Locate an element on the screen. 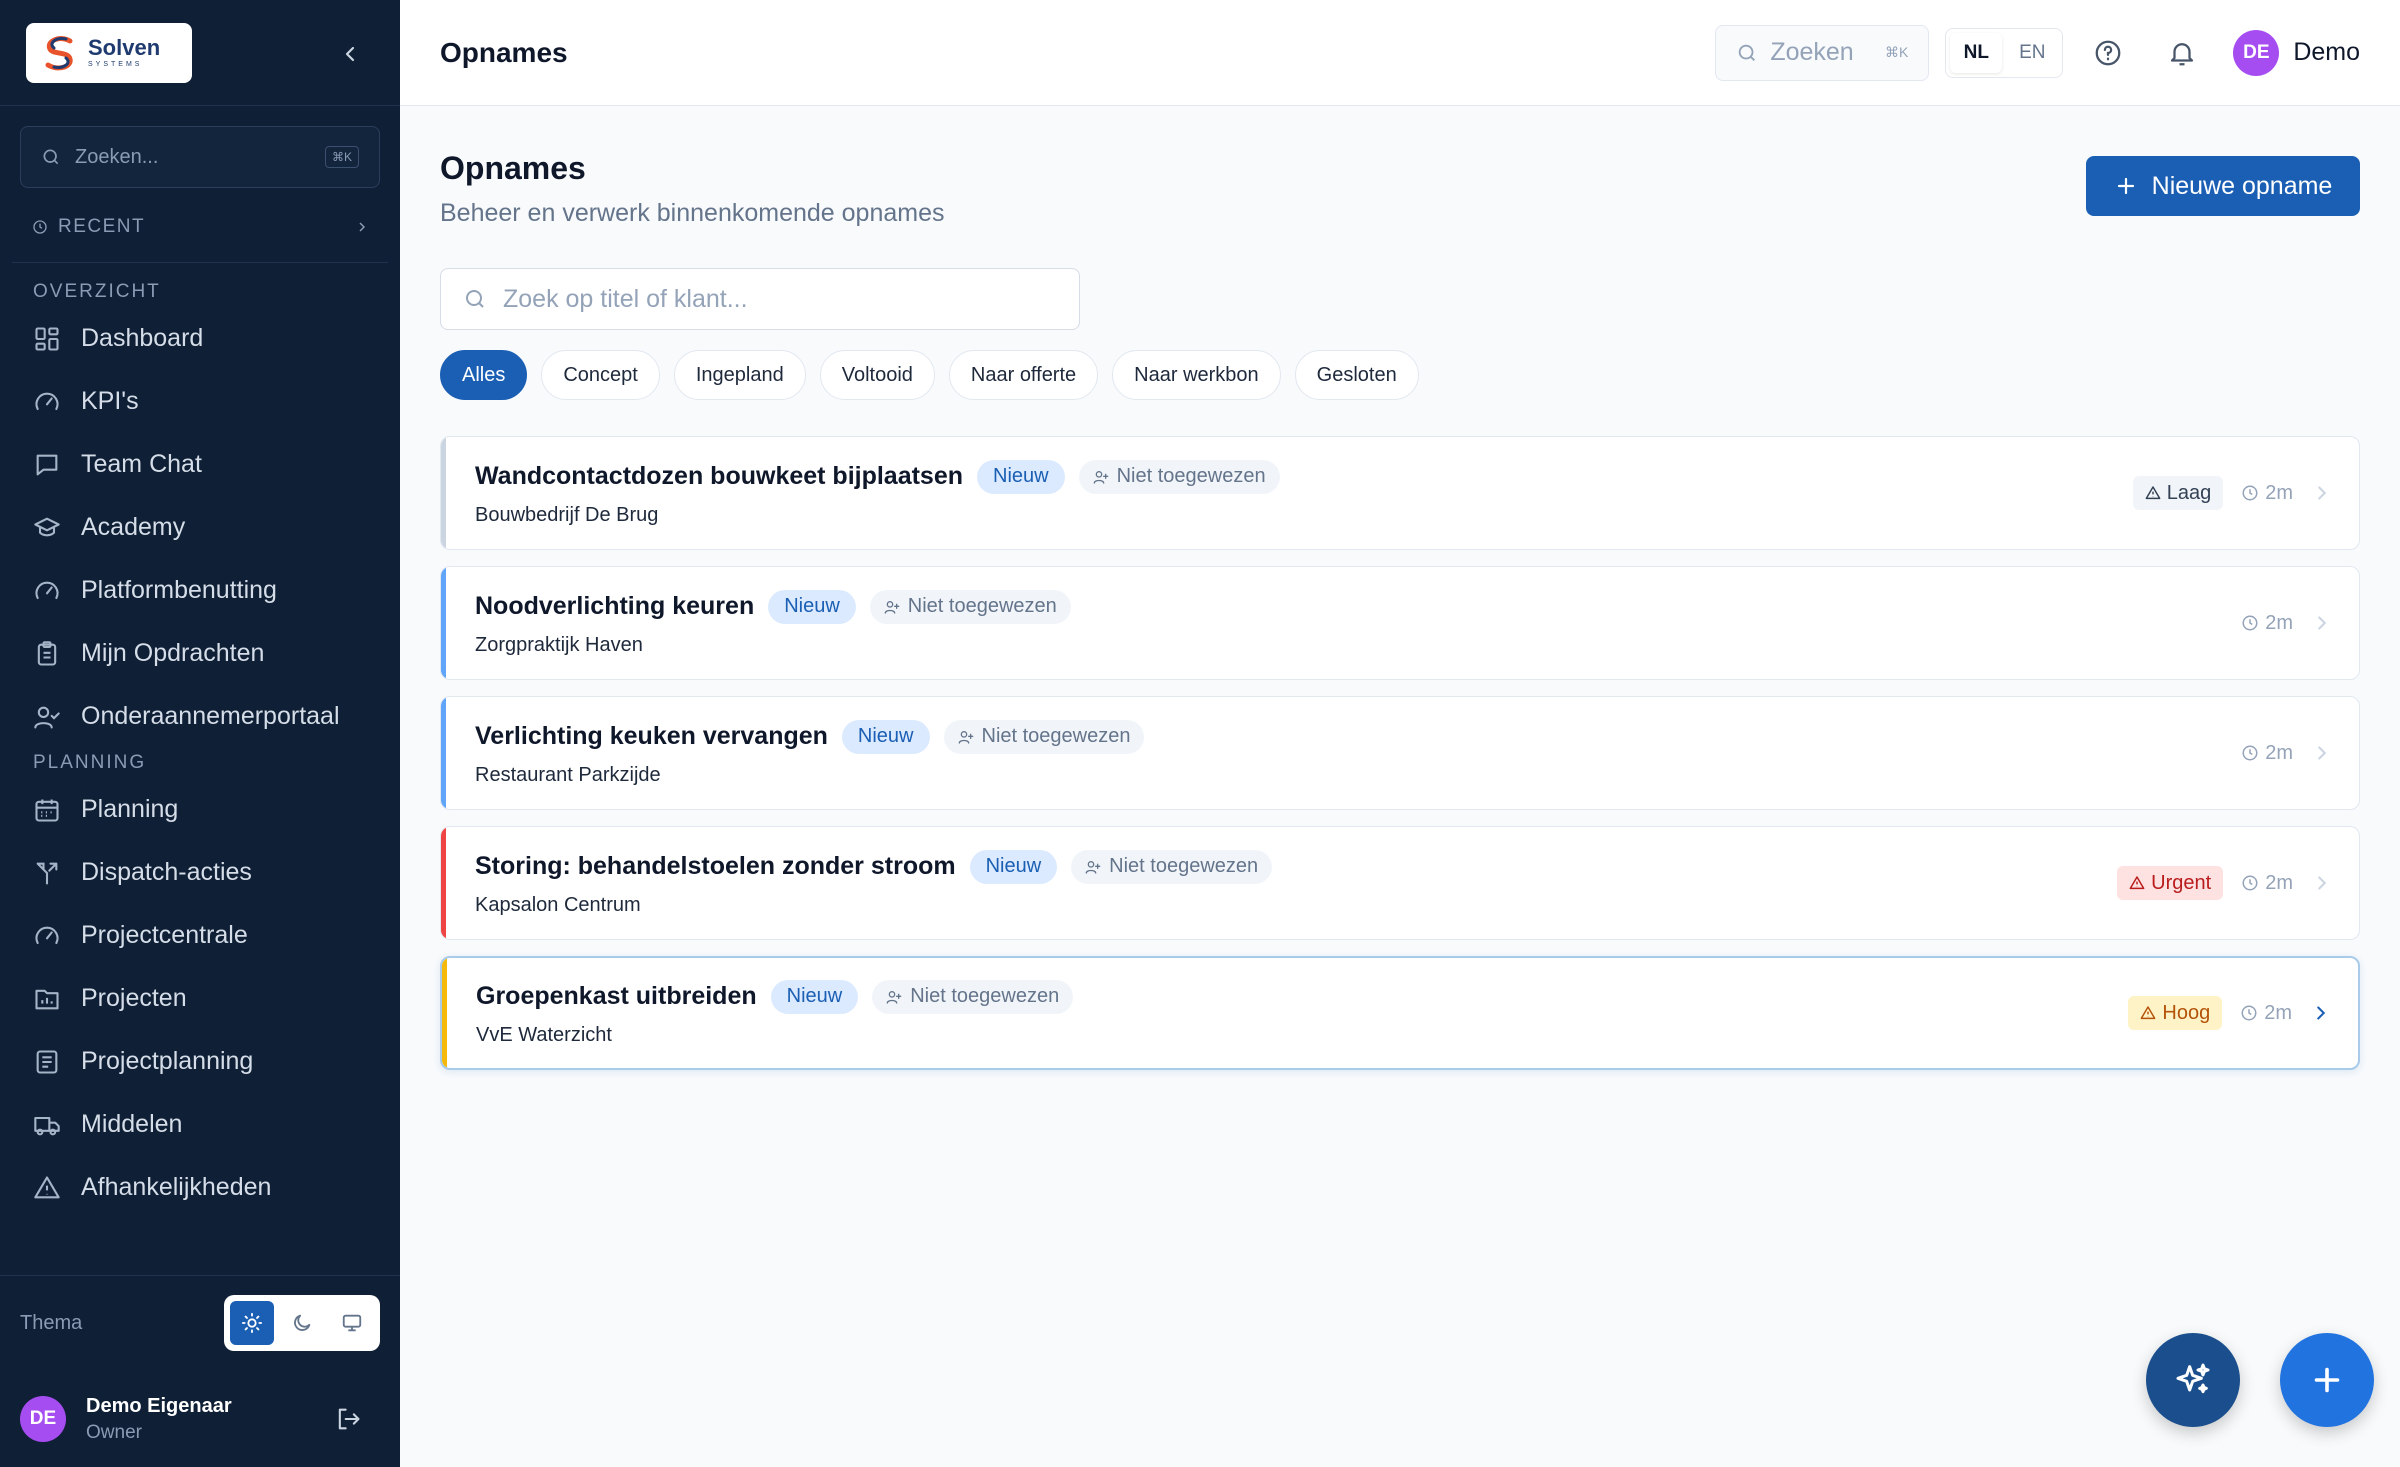  nav-item-onderaannemerportaal: Onderaannemerportaal is located at coordinates (200, 716).